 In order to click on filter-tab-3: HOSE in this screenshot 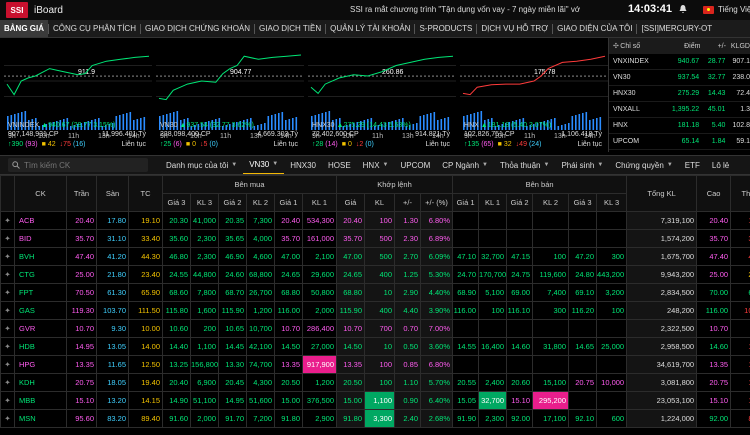, I will do `click(339, 165)`.